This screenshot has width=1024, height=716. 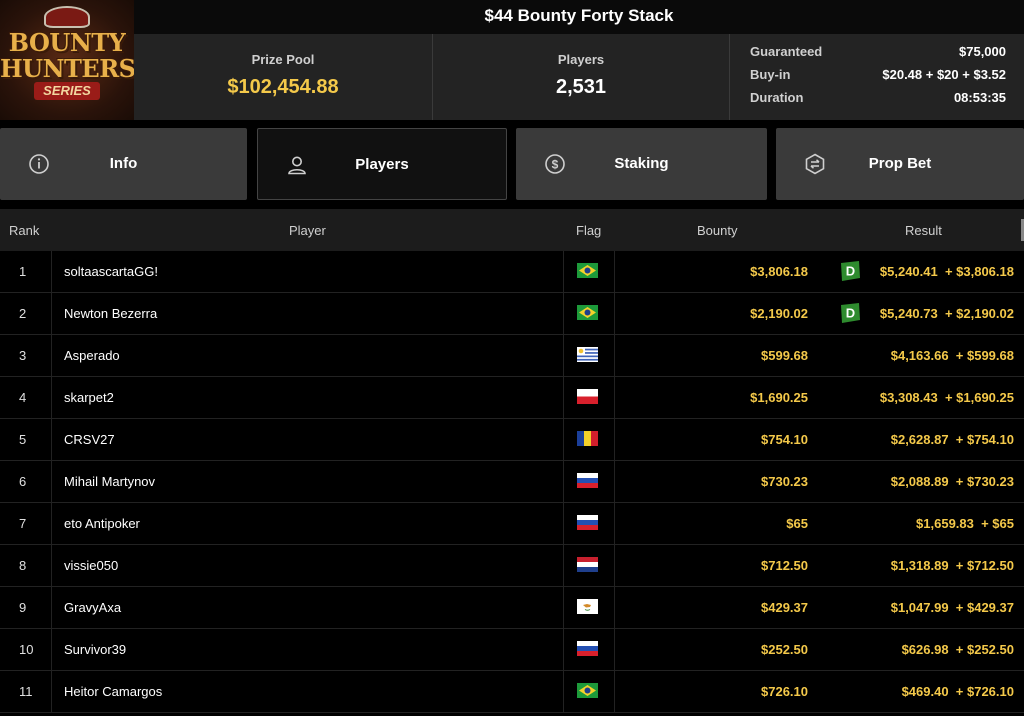 What do you see at coordinates (512, 398) in the screenshot?
I see `table-row: 4 skarpet2 $1,690.25 $3,308.43 + $1,690.25` at bounding box center [512, 398].